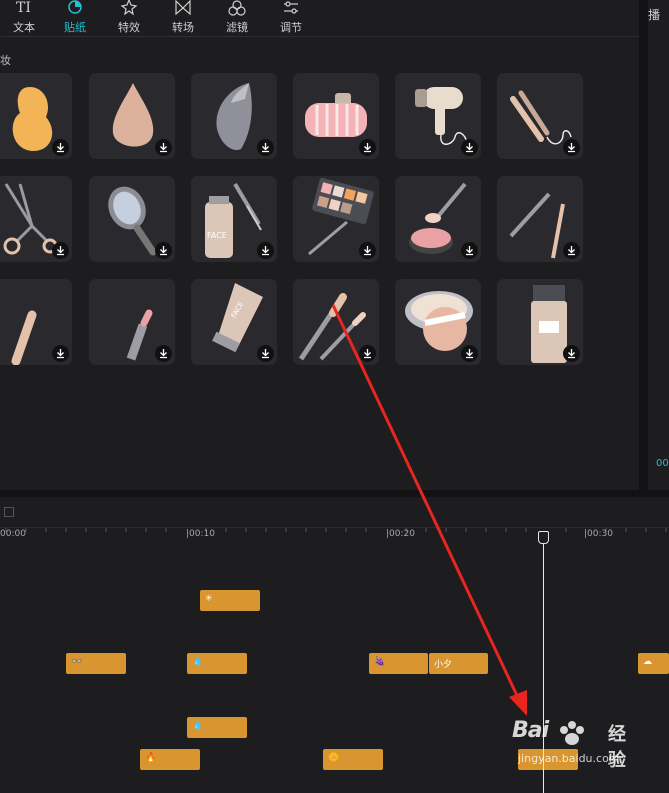  I want to click on serum-bottle-label: FACE, so click(217, 235).